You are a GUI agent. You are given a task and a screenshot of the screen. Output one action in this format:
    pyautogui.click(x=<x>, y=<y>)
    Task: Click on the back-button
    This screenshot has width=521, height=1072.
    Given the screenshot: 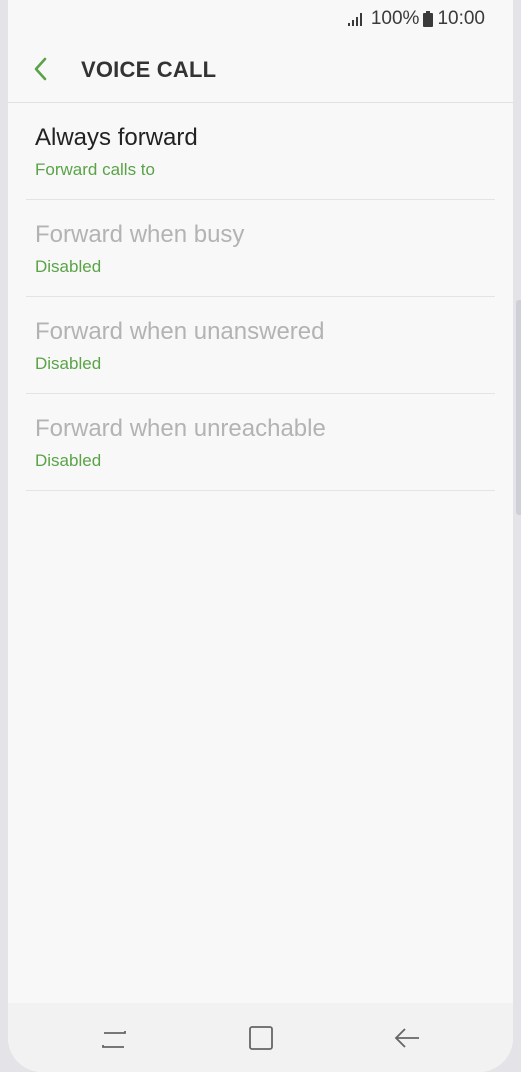 What is the action you would take?
    pyautogui.click(x=41, y=69)
    